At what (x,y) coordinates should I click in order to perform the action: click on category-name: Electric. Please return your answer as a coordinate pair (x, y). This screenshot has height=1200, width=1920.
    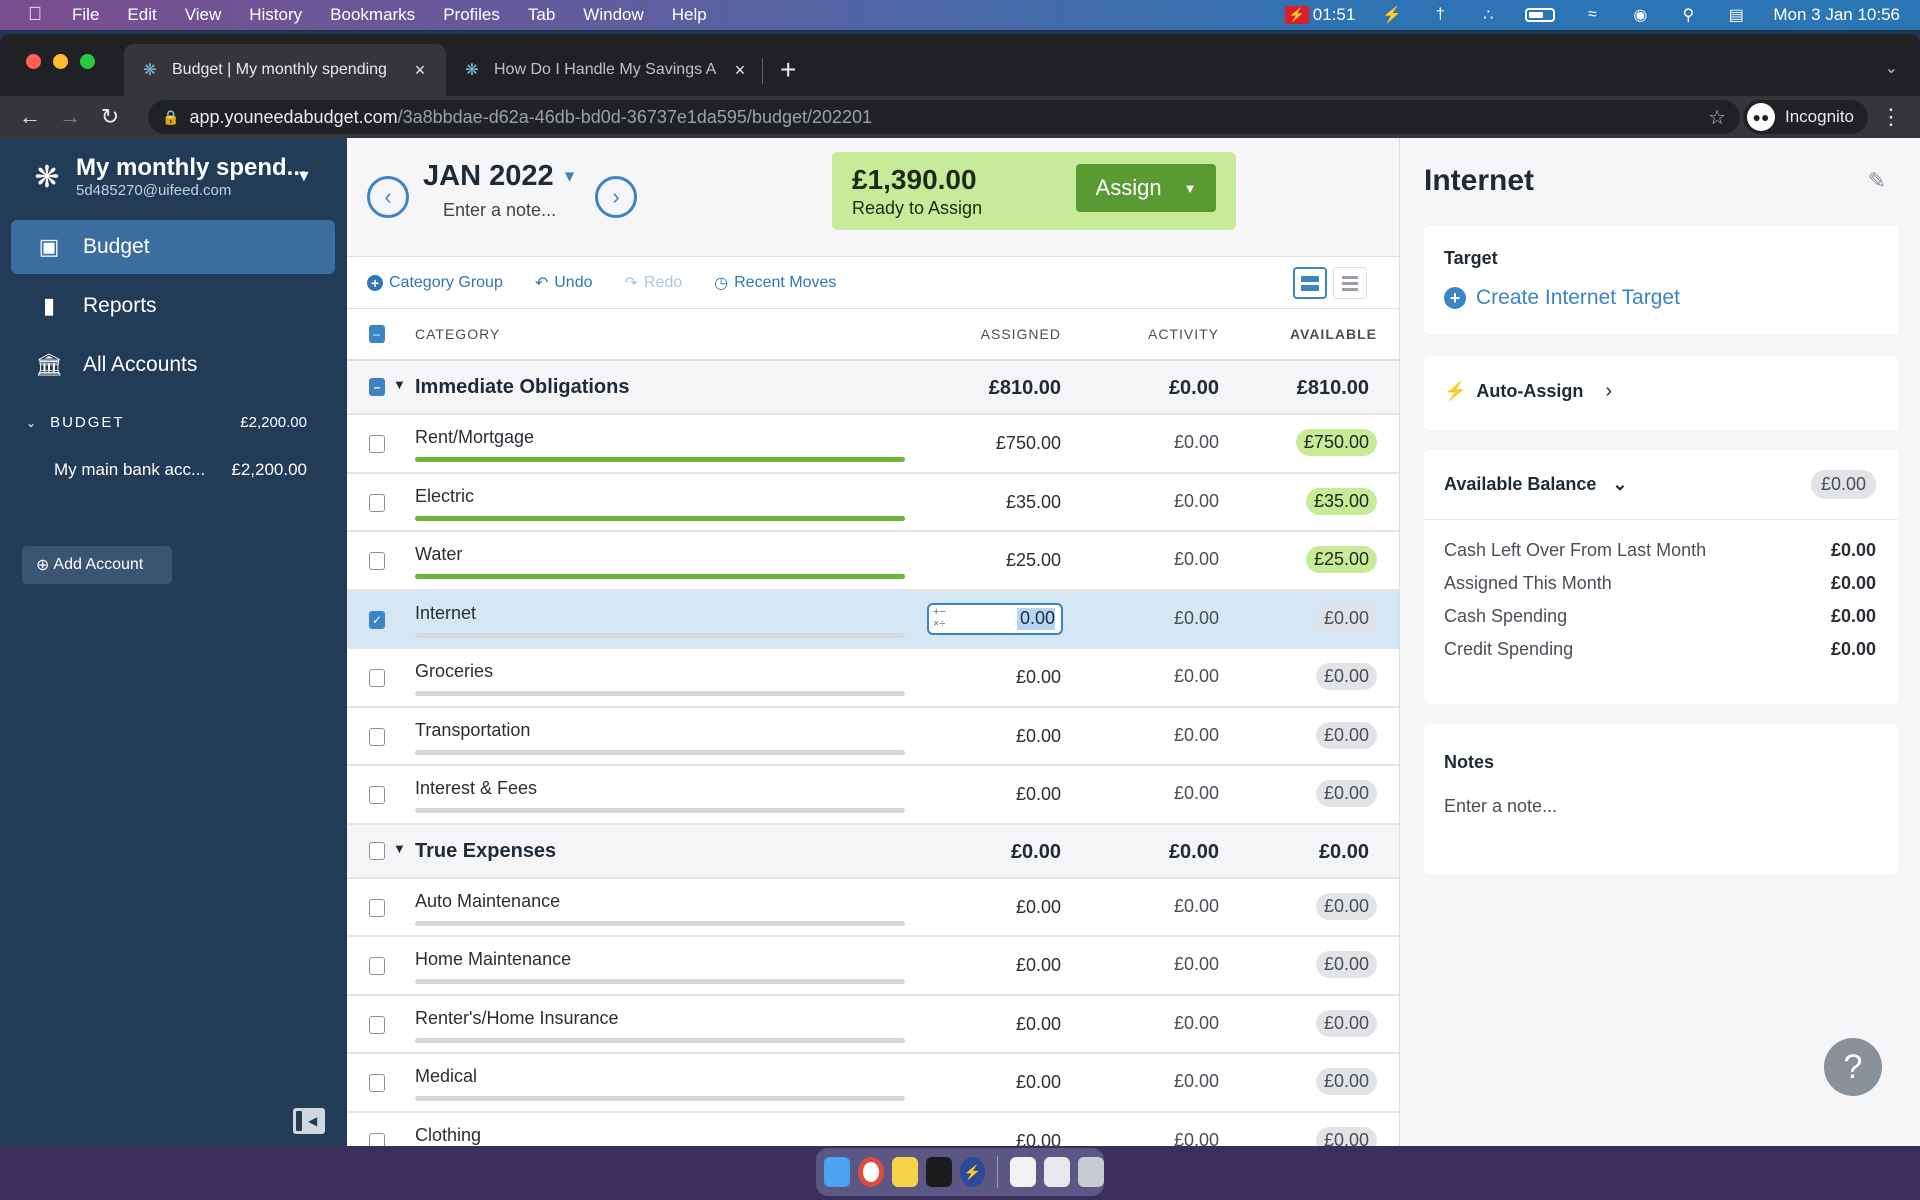
    Looking at the image, I should click on (444, 496).